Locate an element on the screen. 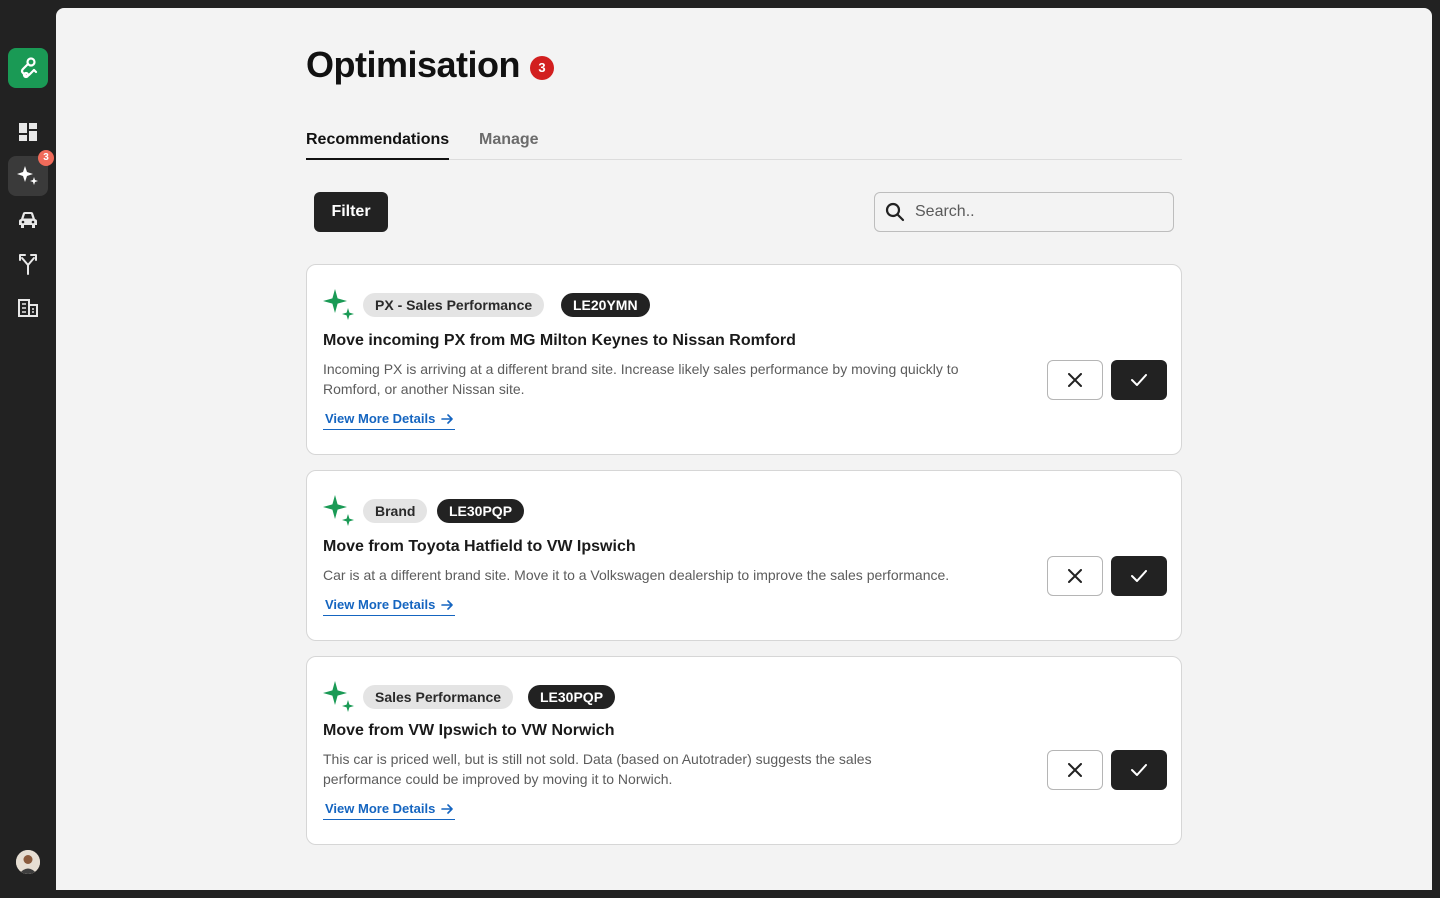 This screenshot has height=898, width=1440. search-box is located at coordinates (1024, 212).